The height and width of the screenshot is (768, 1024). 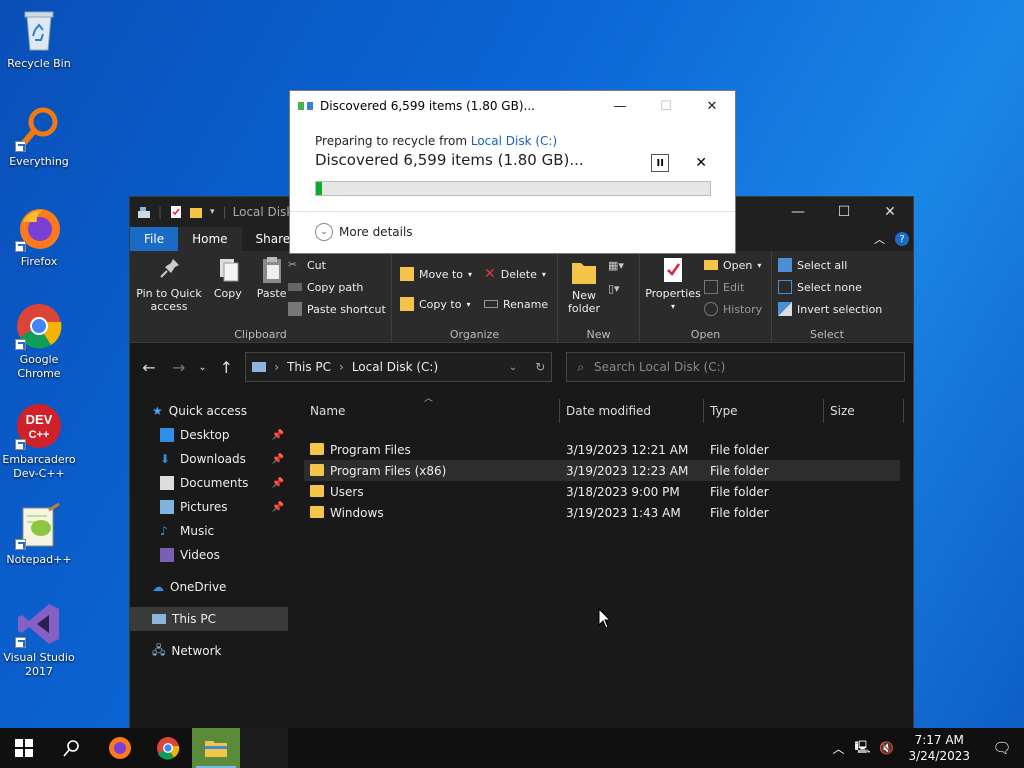 I want to click on search-input: ⌕ Search Local Disk (C:), so click(x=736, y=367).